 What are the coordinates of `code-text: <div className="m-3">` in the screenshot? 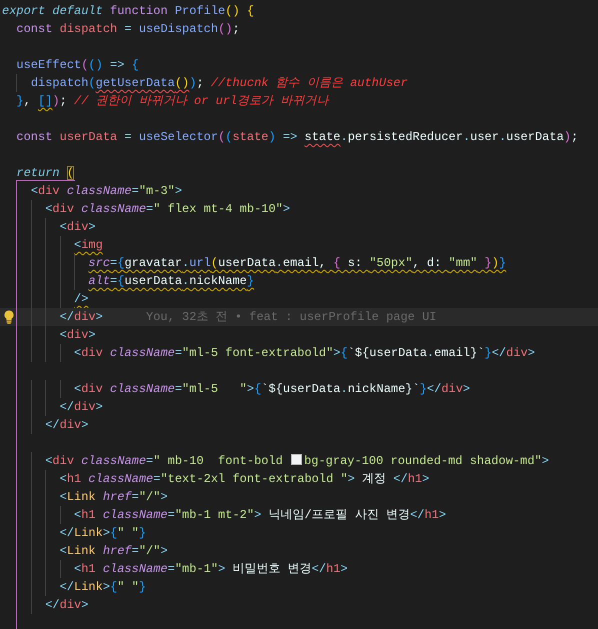 It's located at (106, 191).